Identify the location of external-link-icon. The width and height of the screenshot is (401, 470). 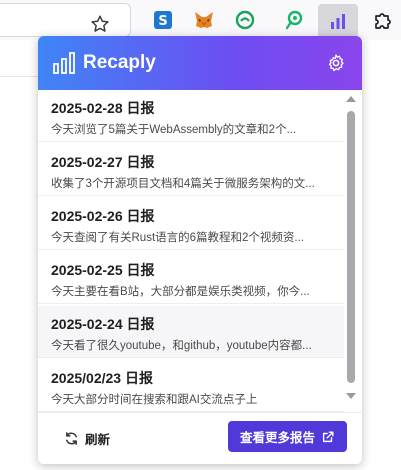
(328, 436).